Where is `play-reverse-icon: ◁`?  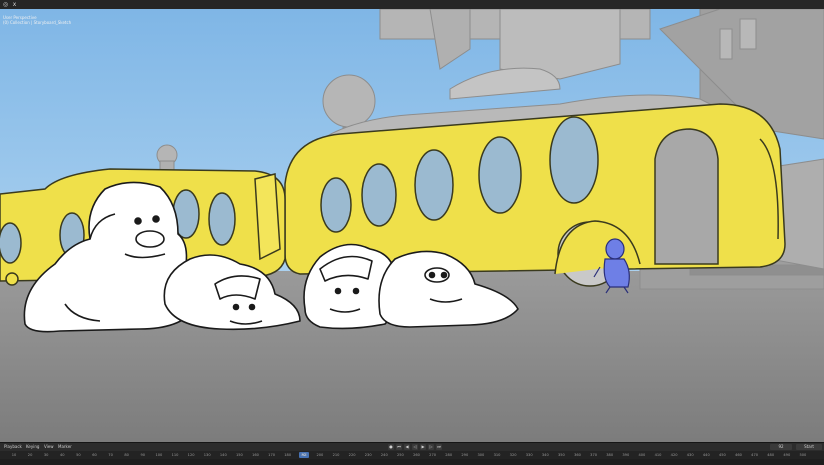 play-reverse-icon: ◁ is located at coordinates (415, 447).